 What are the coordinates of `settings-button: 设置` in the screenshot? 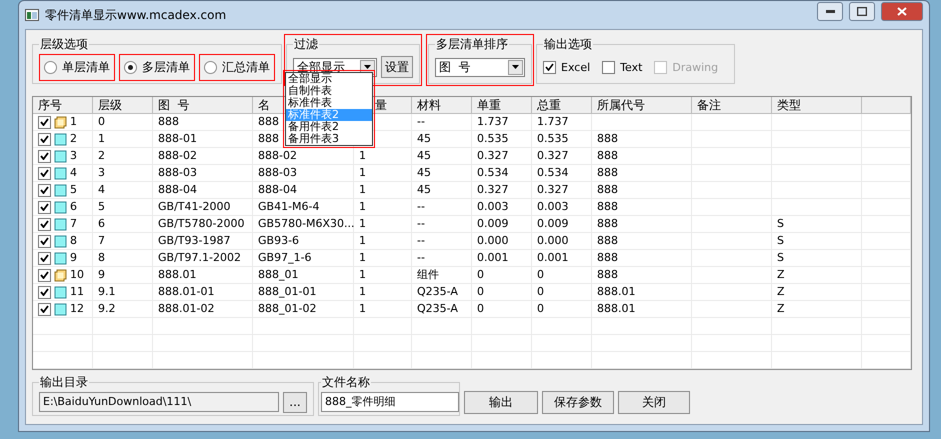 It's located at (397, 67).